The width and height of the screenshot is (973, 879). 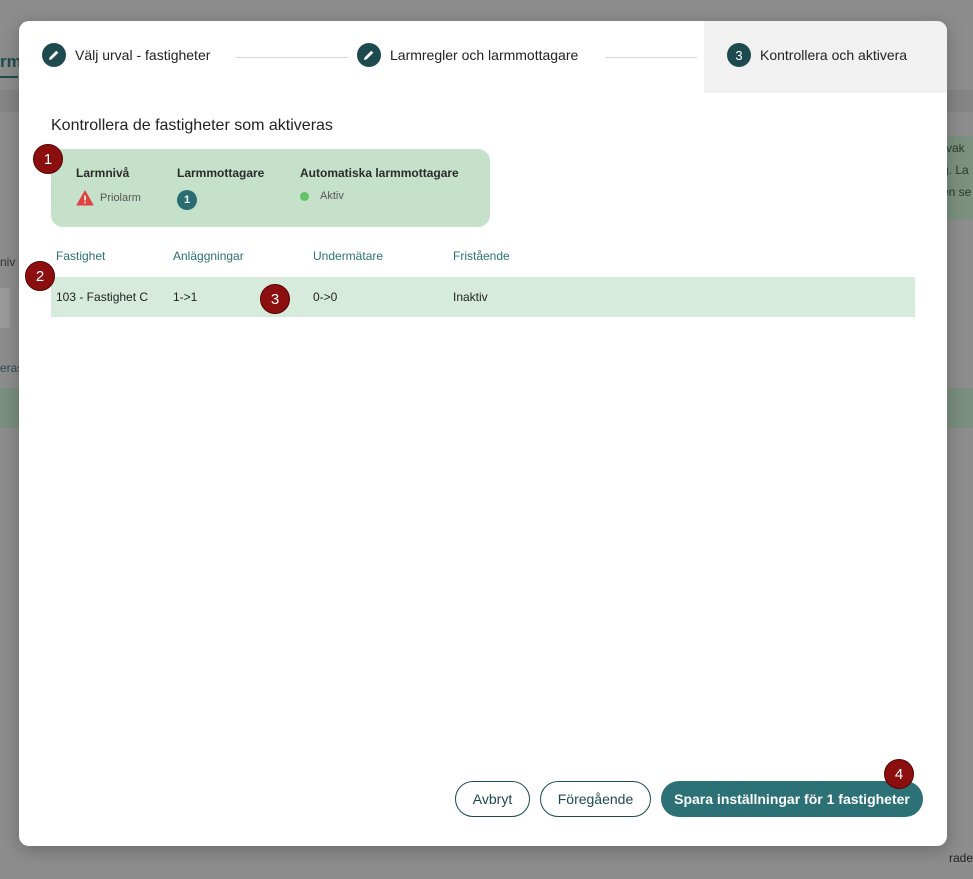 What do you see at coordinates (325, 297) in the screenshot?
I see `cell-undermatare: 0->0` at bounding box center [325, 297].